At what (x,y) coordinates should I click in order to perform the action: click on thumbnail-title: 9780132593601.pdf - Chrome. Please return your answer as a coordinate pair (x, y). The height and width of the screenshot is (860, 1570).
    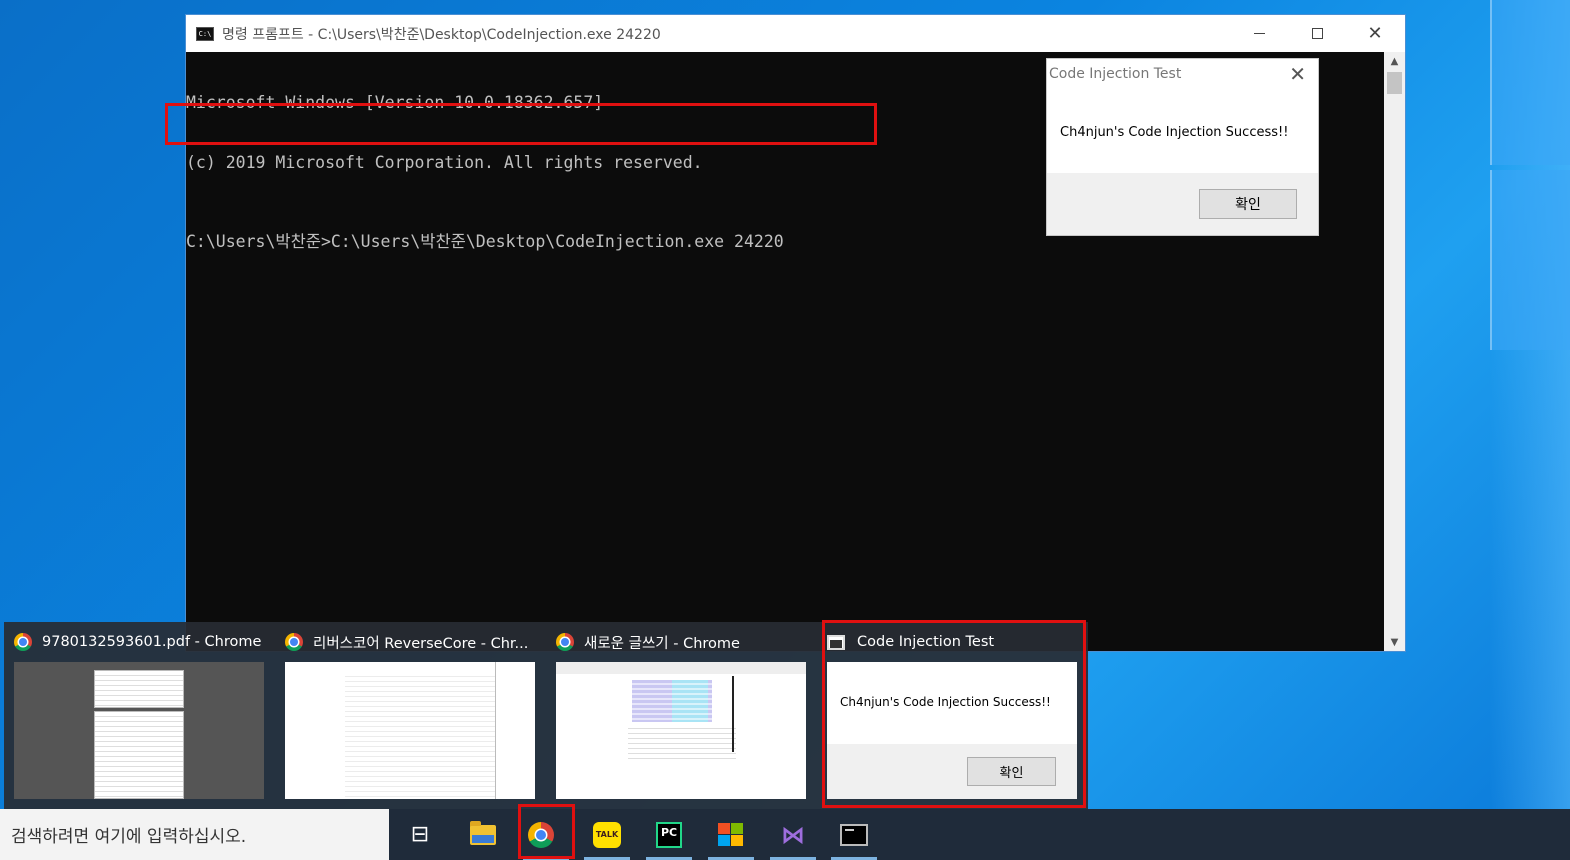
    Looking at the image, I should click on (152, 642).